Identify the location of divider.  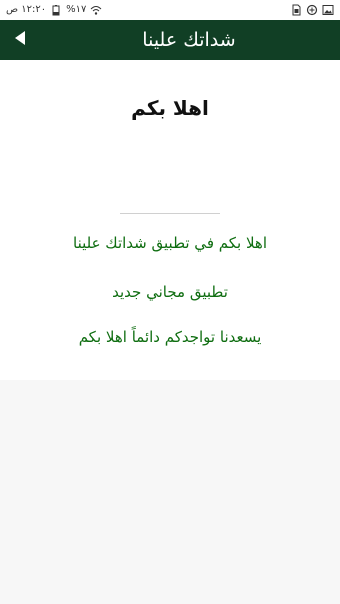
(170, 213).